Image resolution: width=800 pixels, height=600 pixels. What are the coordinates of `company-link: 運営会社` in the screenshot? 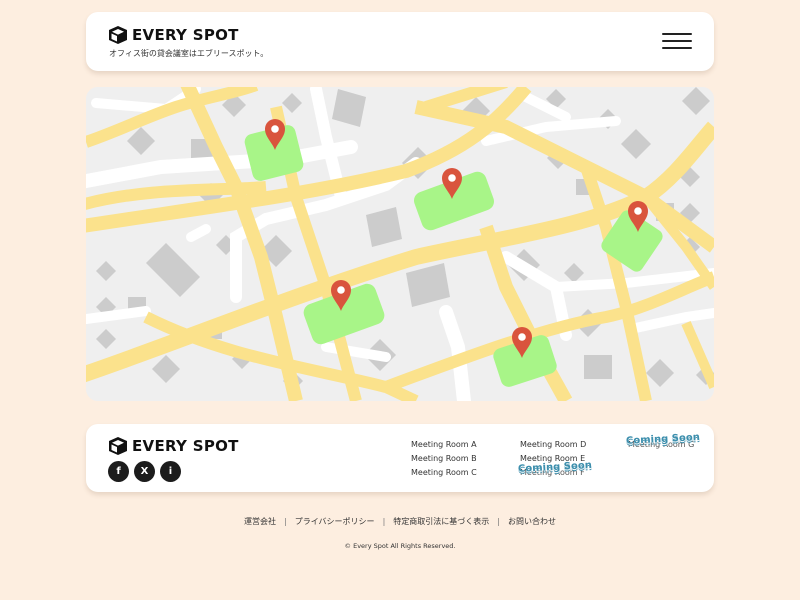 It's located at (260, 521).